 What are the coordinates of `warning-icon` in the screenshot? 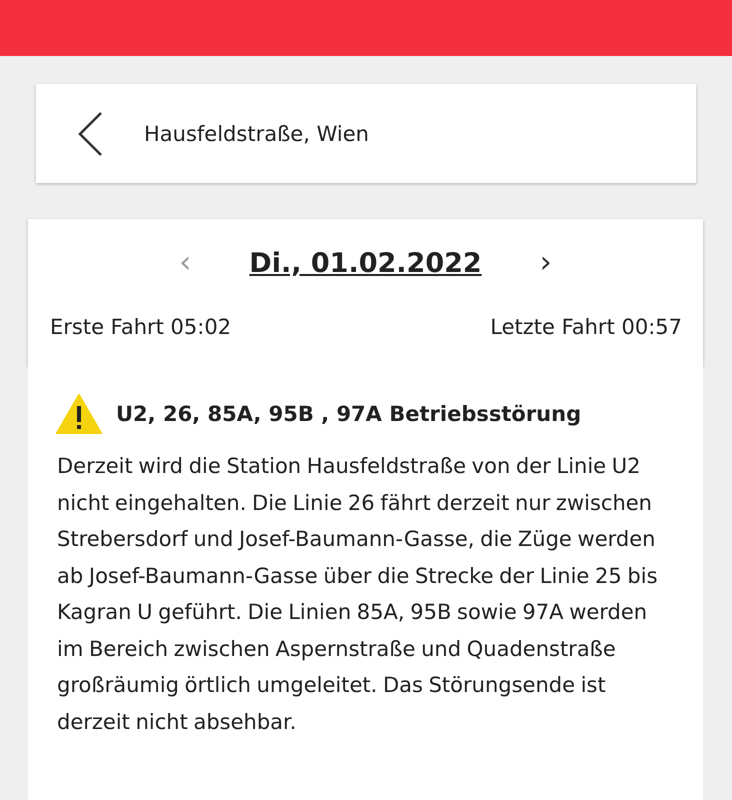 It's located at (79, 414).